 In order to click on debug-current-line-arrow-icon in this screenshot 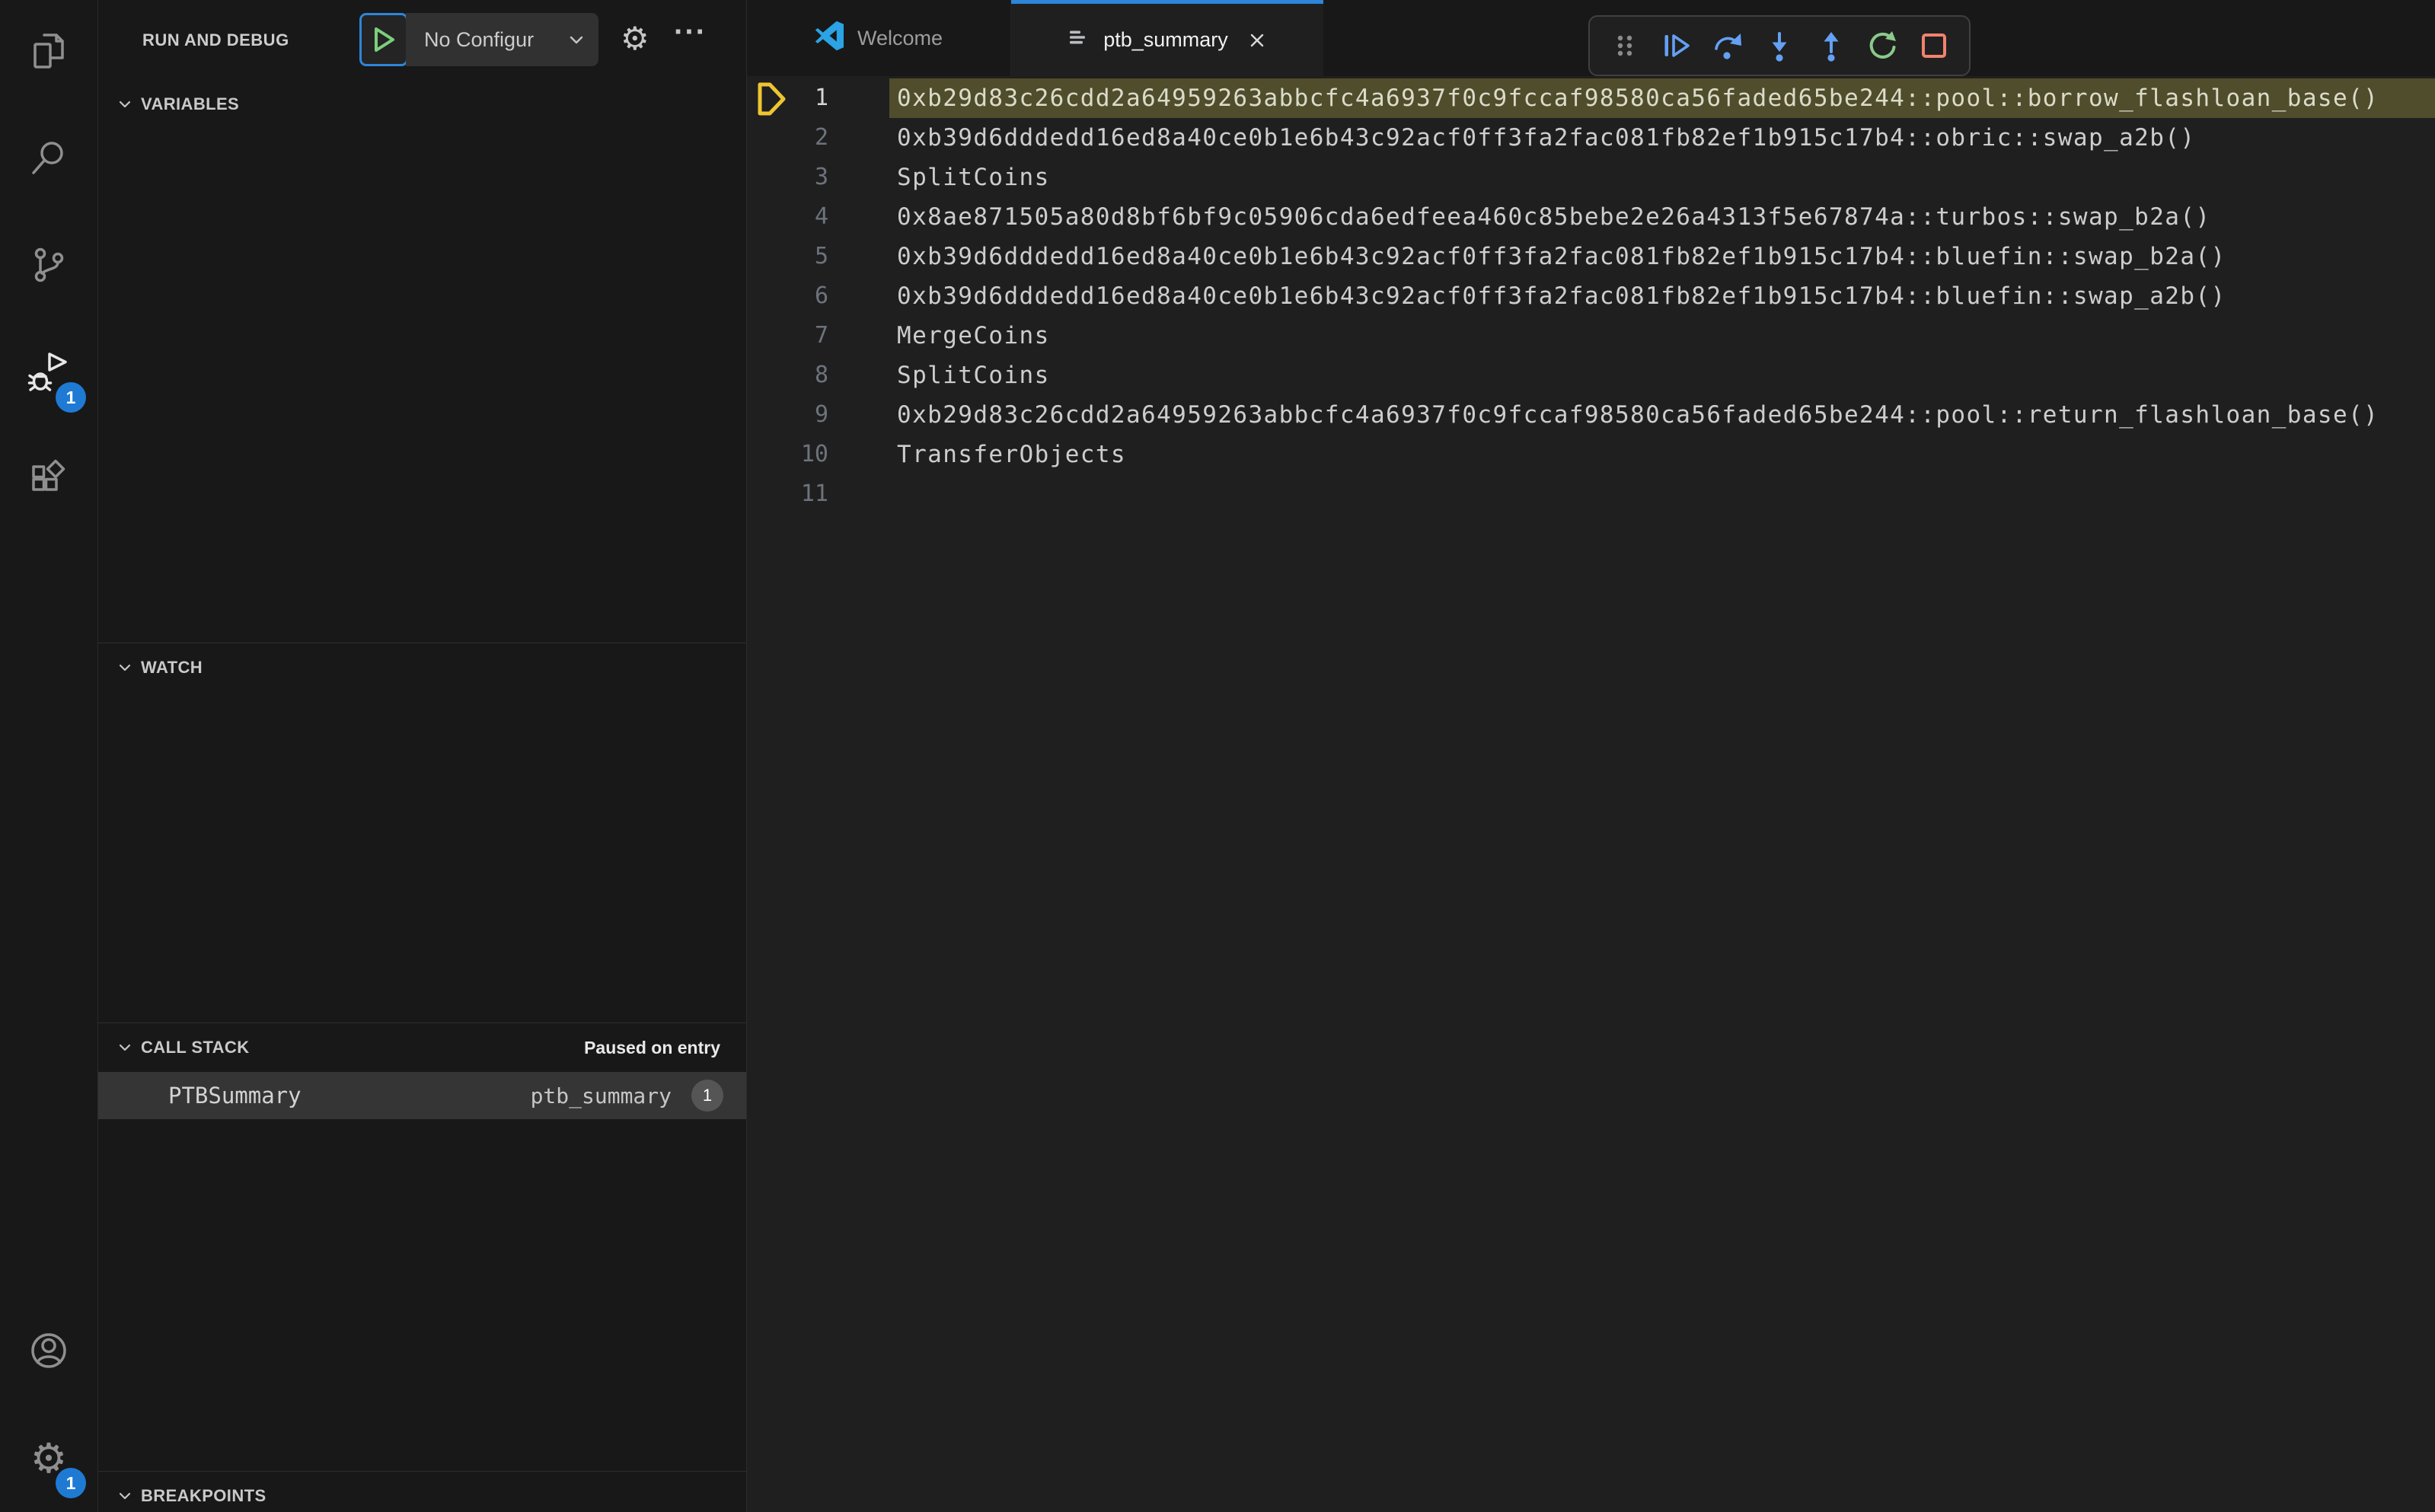, I will do `click(771, 100)`.